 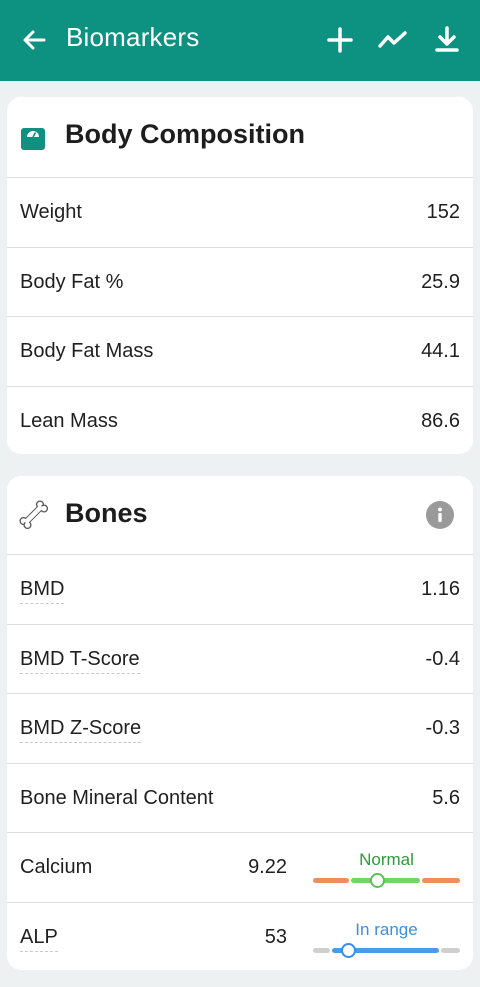 I want to click on row-label: Weight, so click(x=51, y=212).